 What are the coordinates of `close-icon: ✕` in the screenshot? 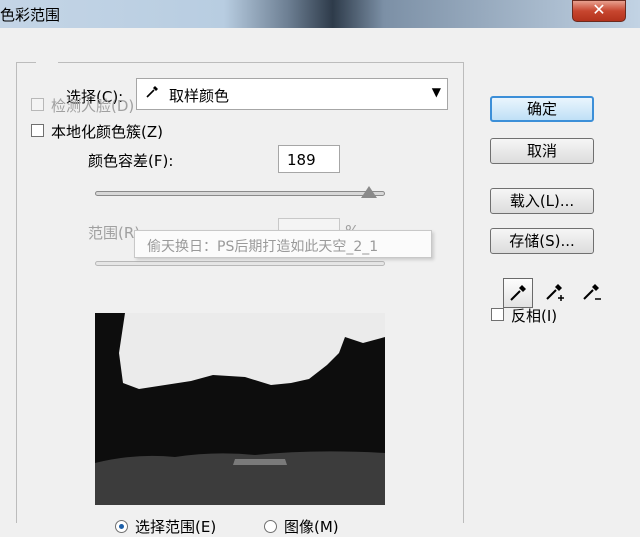 It's located at (599, 9).